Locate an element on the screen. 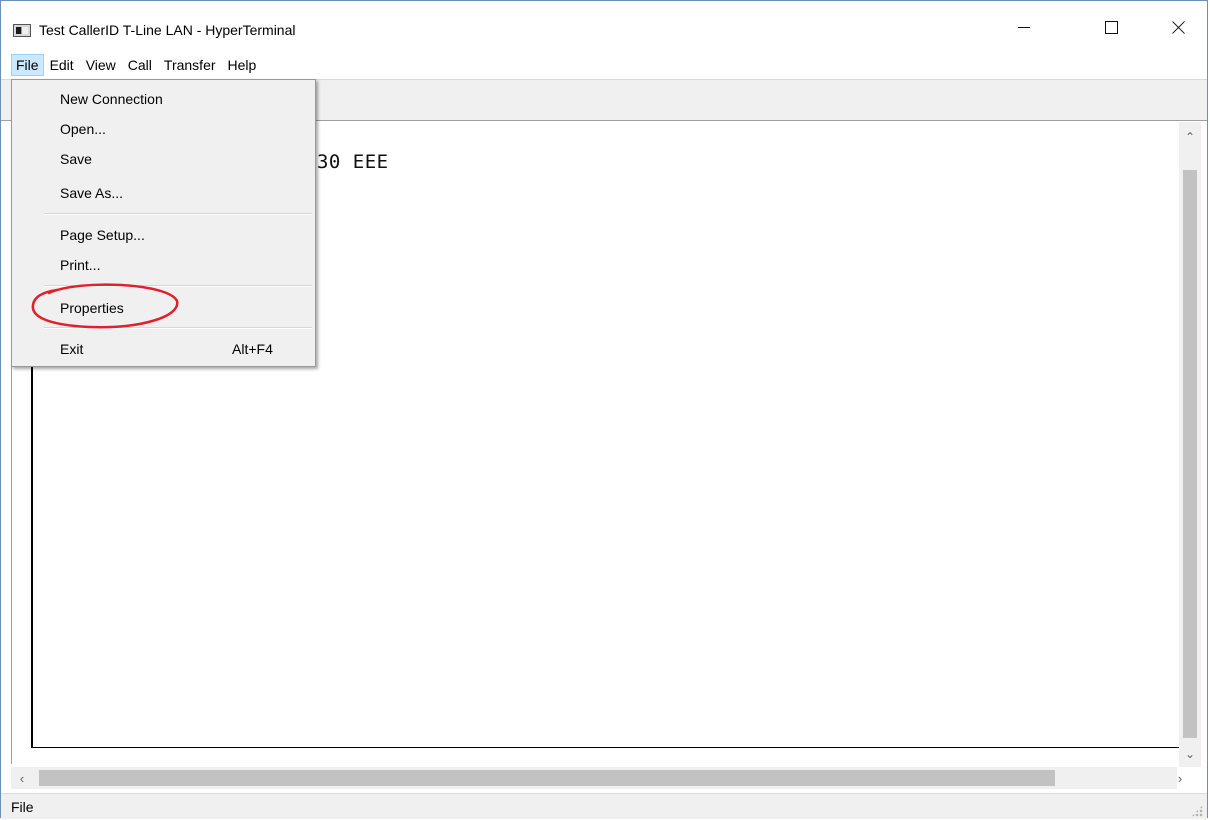 This screenshot has width=1210, height=820. vertical-scrollbar: ⌃ ⌄ is located at coordinates (1190, 444).